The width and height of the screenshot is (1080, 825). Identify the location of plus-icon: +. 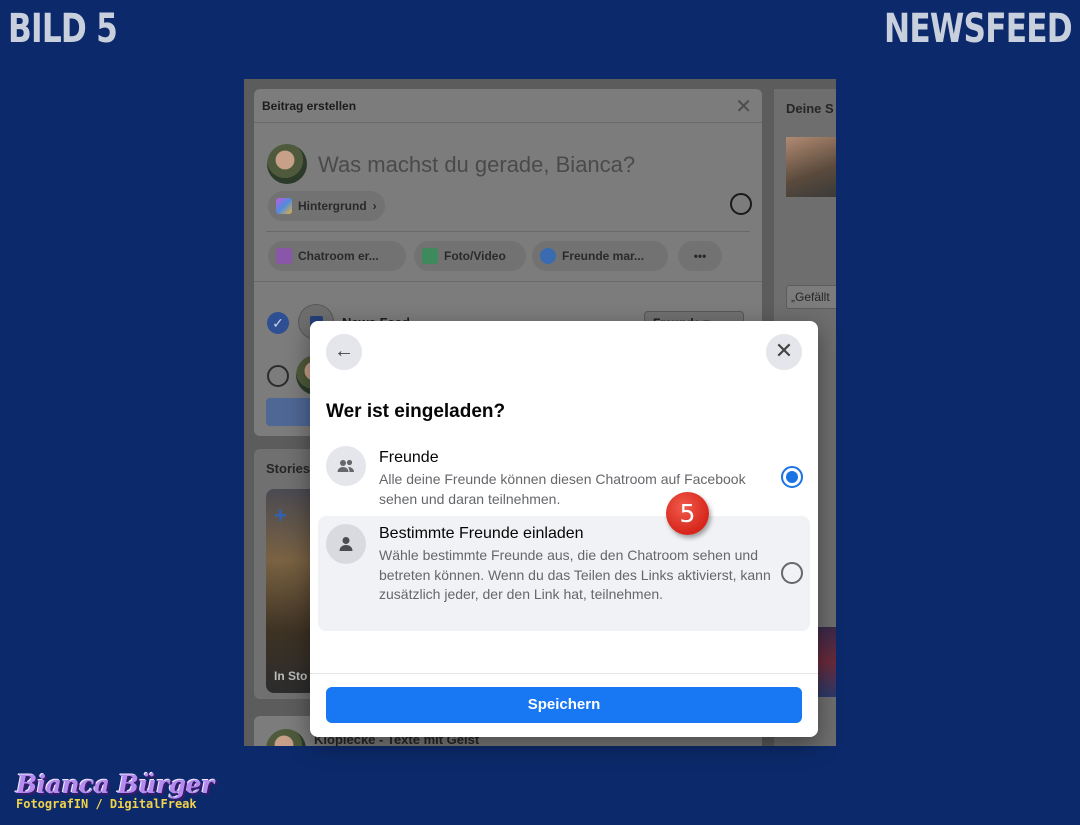
(280, 516).